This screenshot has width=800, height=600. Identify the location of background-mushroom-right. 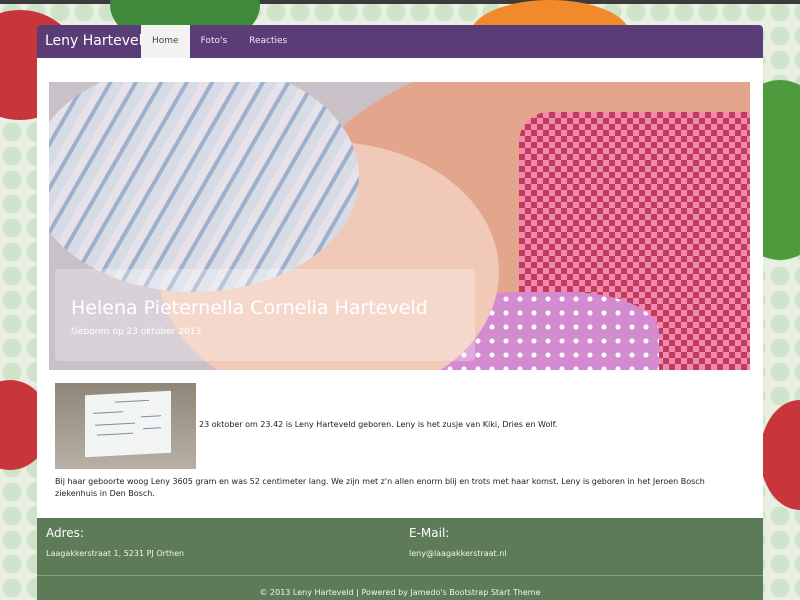
(780, 455).